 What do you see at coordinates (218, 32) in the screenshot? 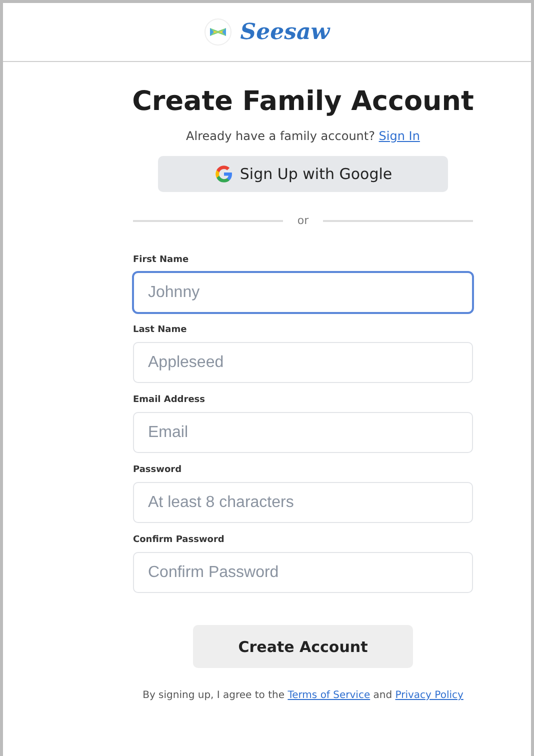
I see `logo-icon` at bounding box center [218, 32].